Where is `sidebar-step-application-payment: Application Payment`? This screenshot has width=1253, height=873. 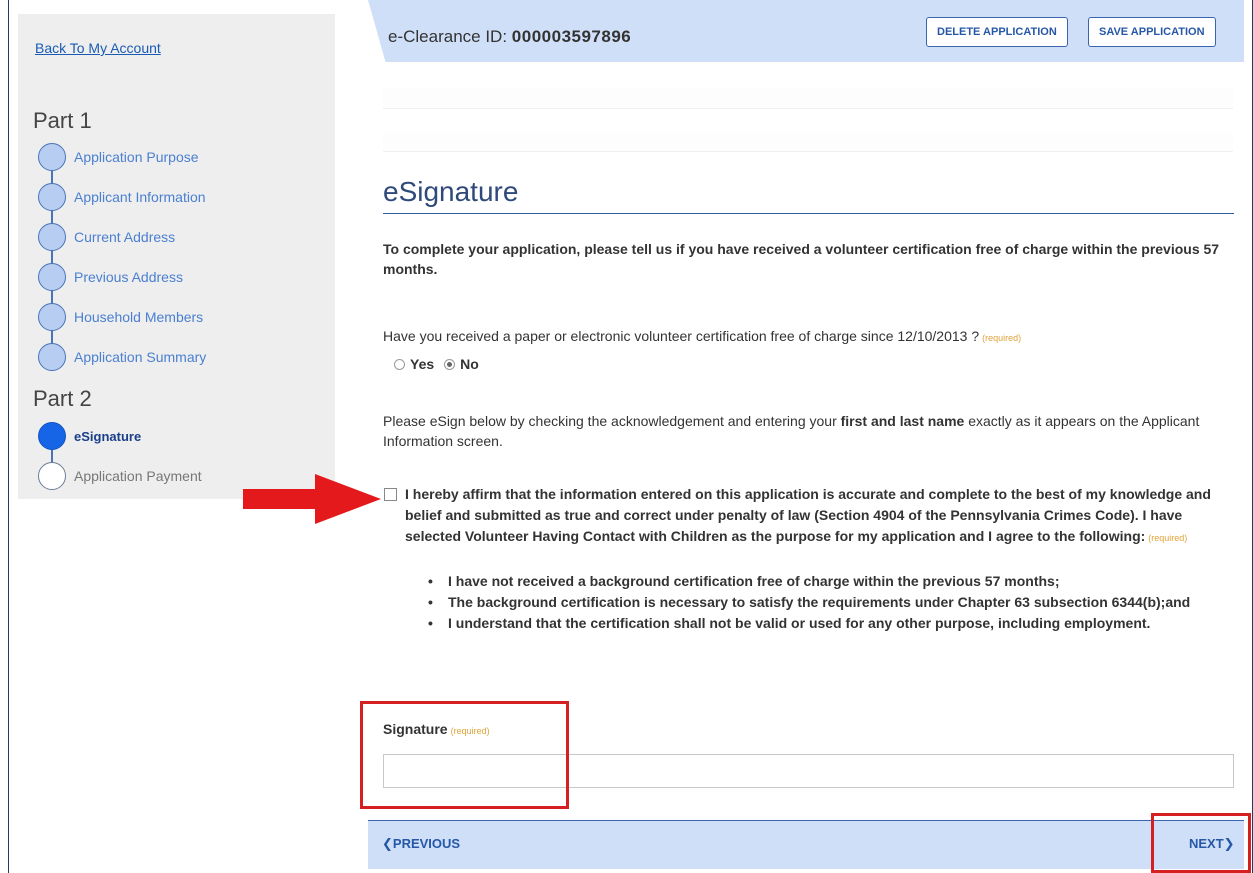
sidebar-step-application-payment: Application Payment is located at coordinates (120, 476).